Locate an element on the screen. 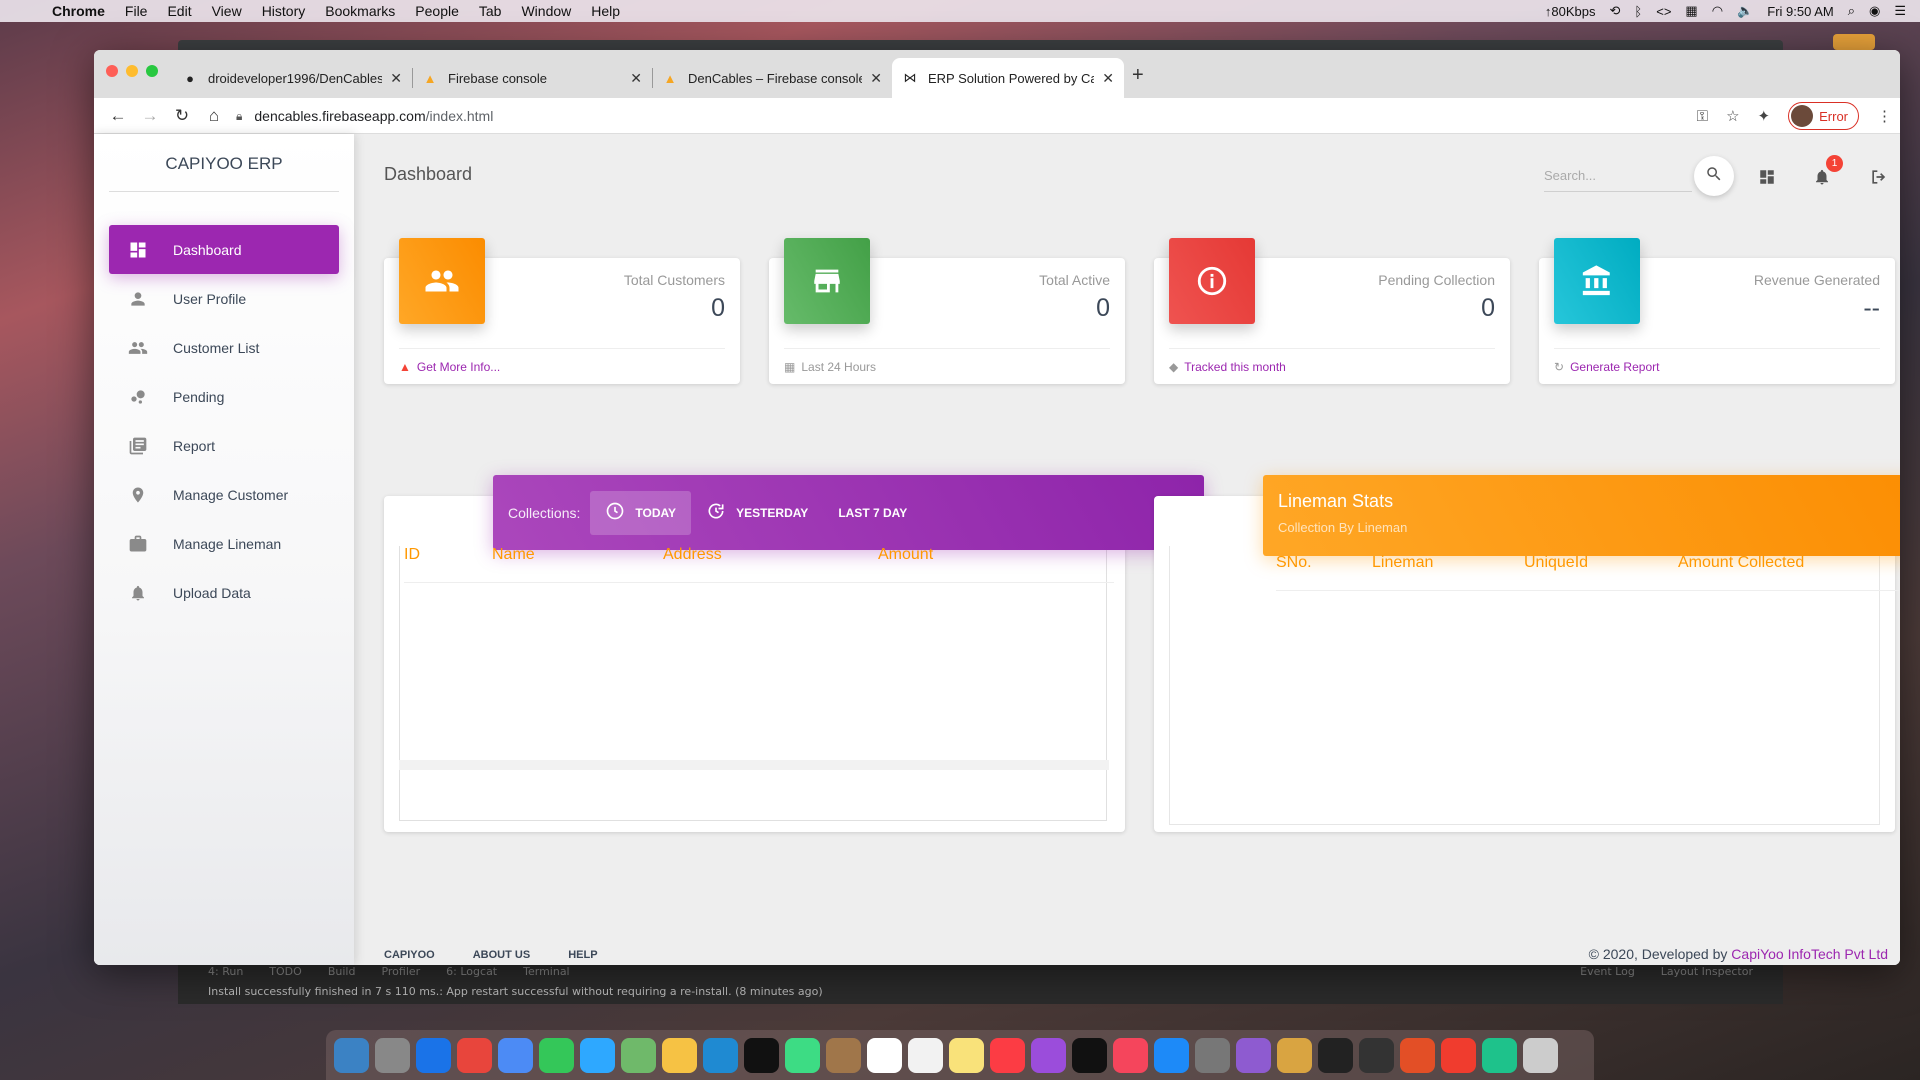 The width and height of the screenshot is (1920, 1080). horizontal-scrollbar is located at coordinates (754, 765).